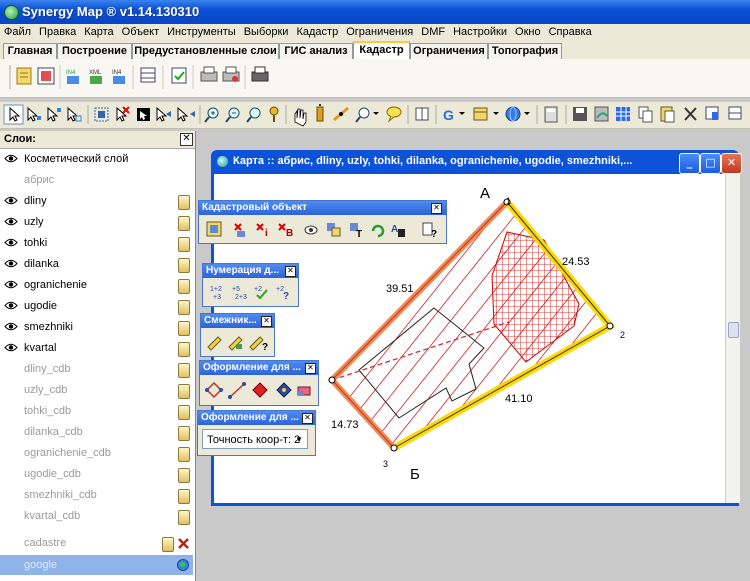 The width and height of the screenshot is (750, 581). I want to click on remove-layer-icon, so click(183, 543).